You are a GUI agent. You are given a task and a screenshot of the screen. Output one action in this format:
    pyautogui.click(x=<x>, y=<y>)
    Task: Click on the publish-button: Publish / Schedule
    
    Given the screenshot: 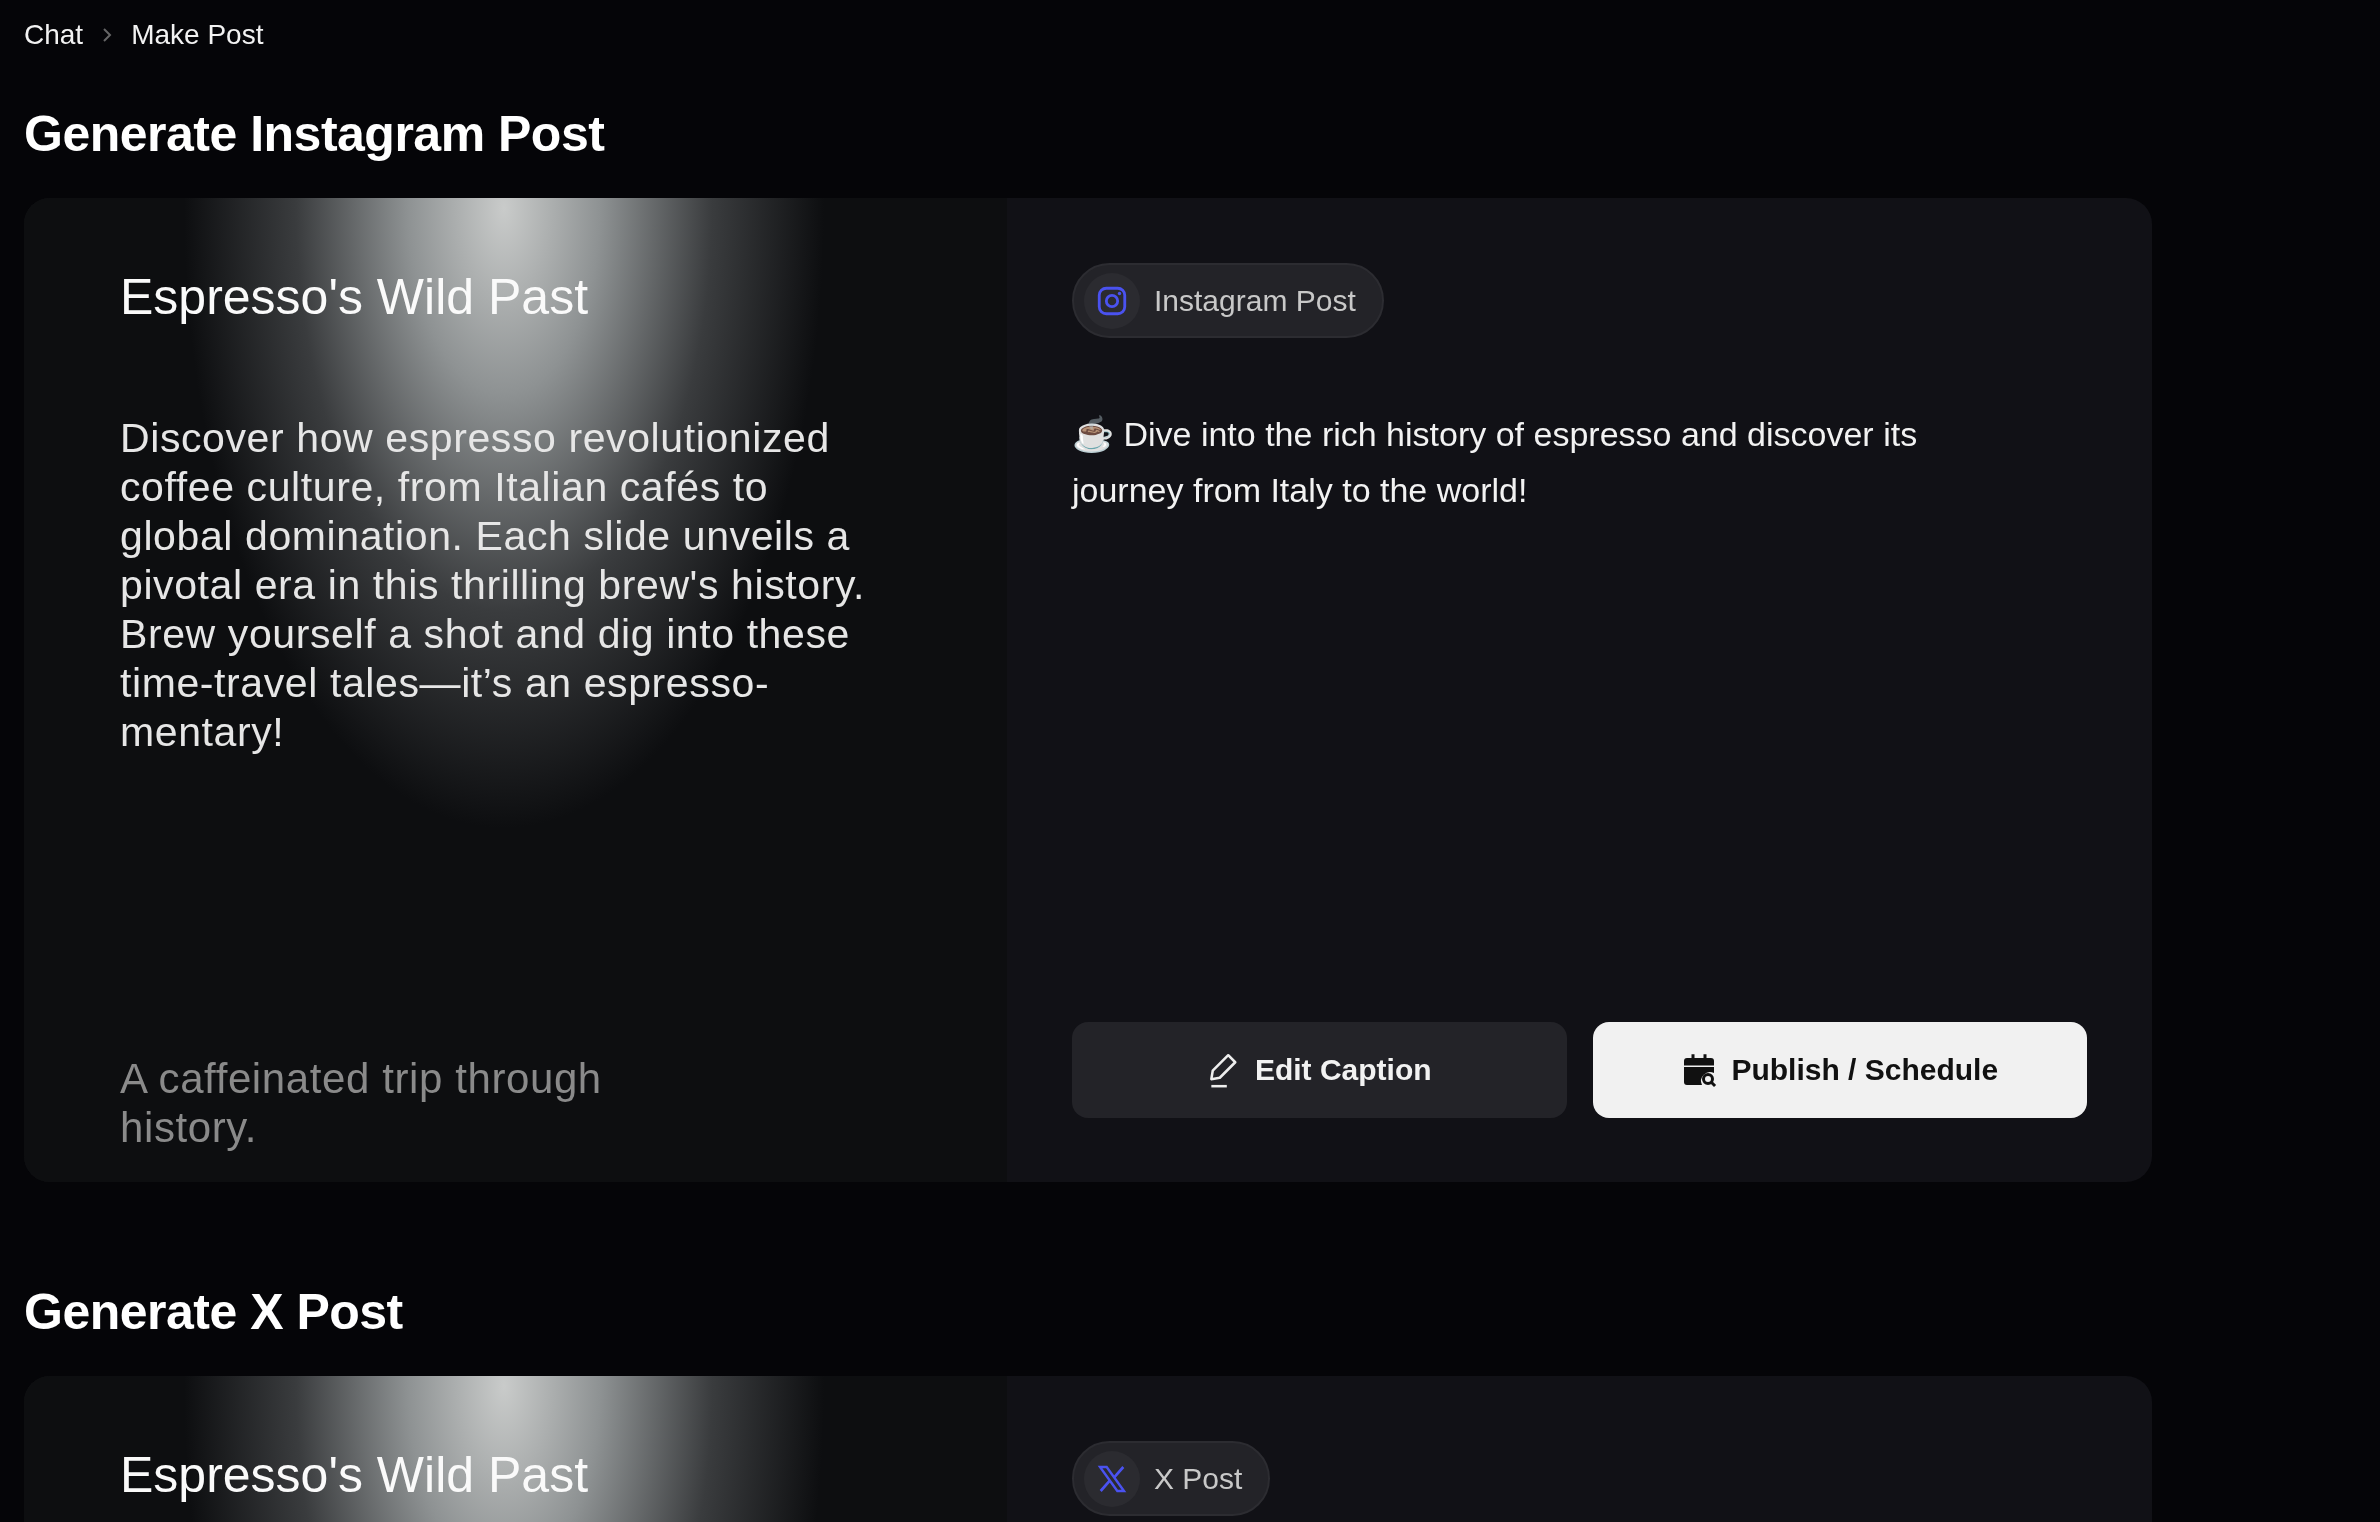 What is the action you would take?
    pyautogui.click(x=1839, y=1070)
    